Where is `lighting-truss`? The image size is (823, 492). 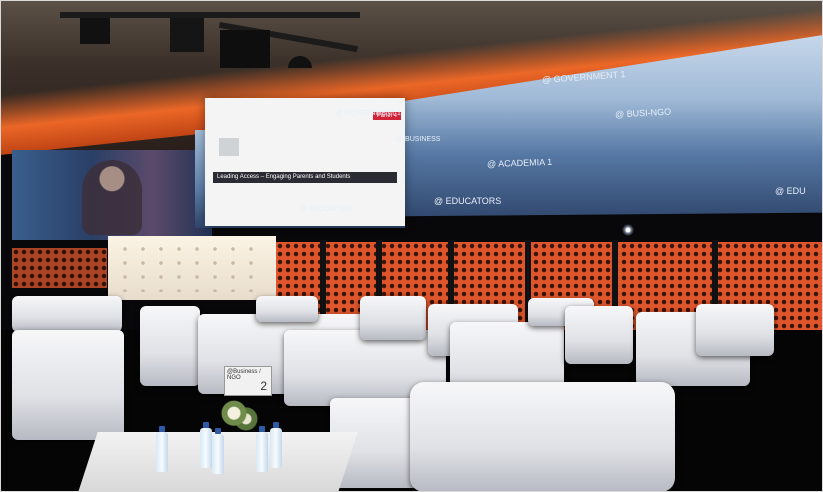 lighting-truss is located at coordinates (210, 40).